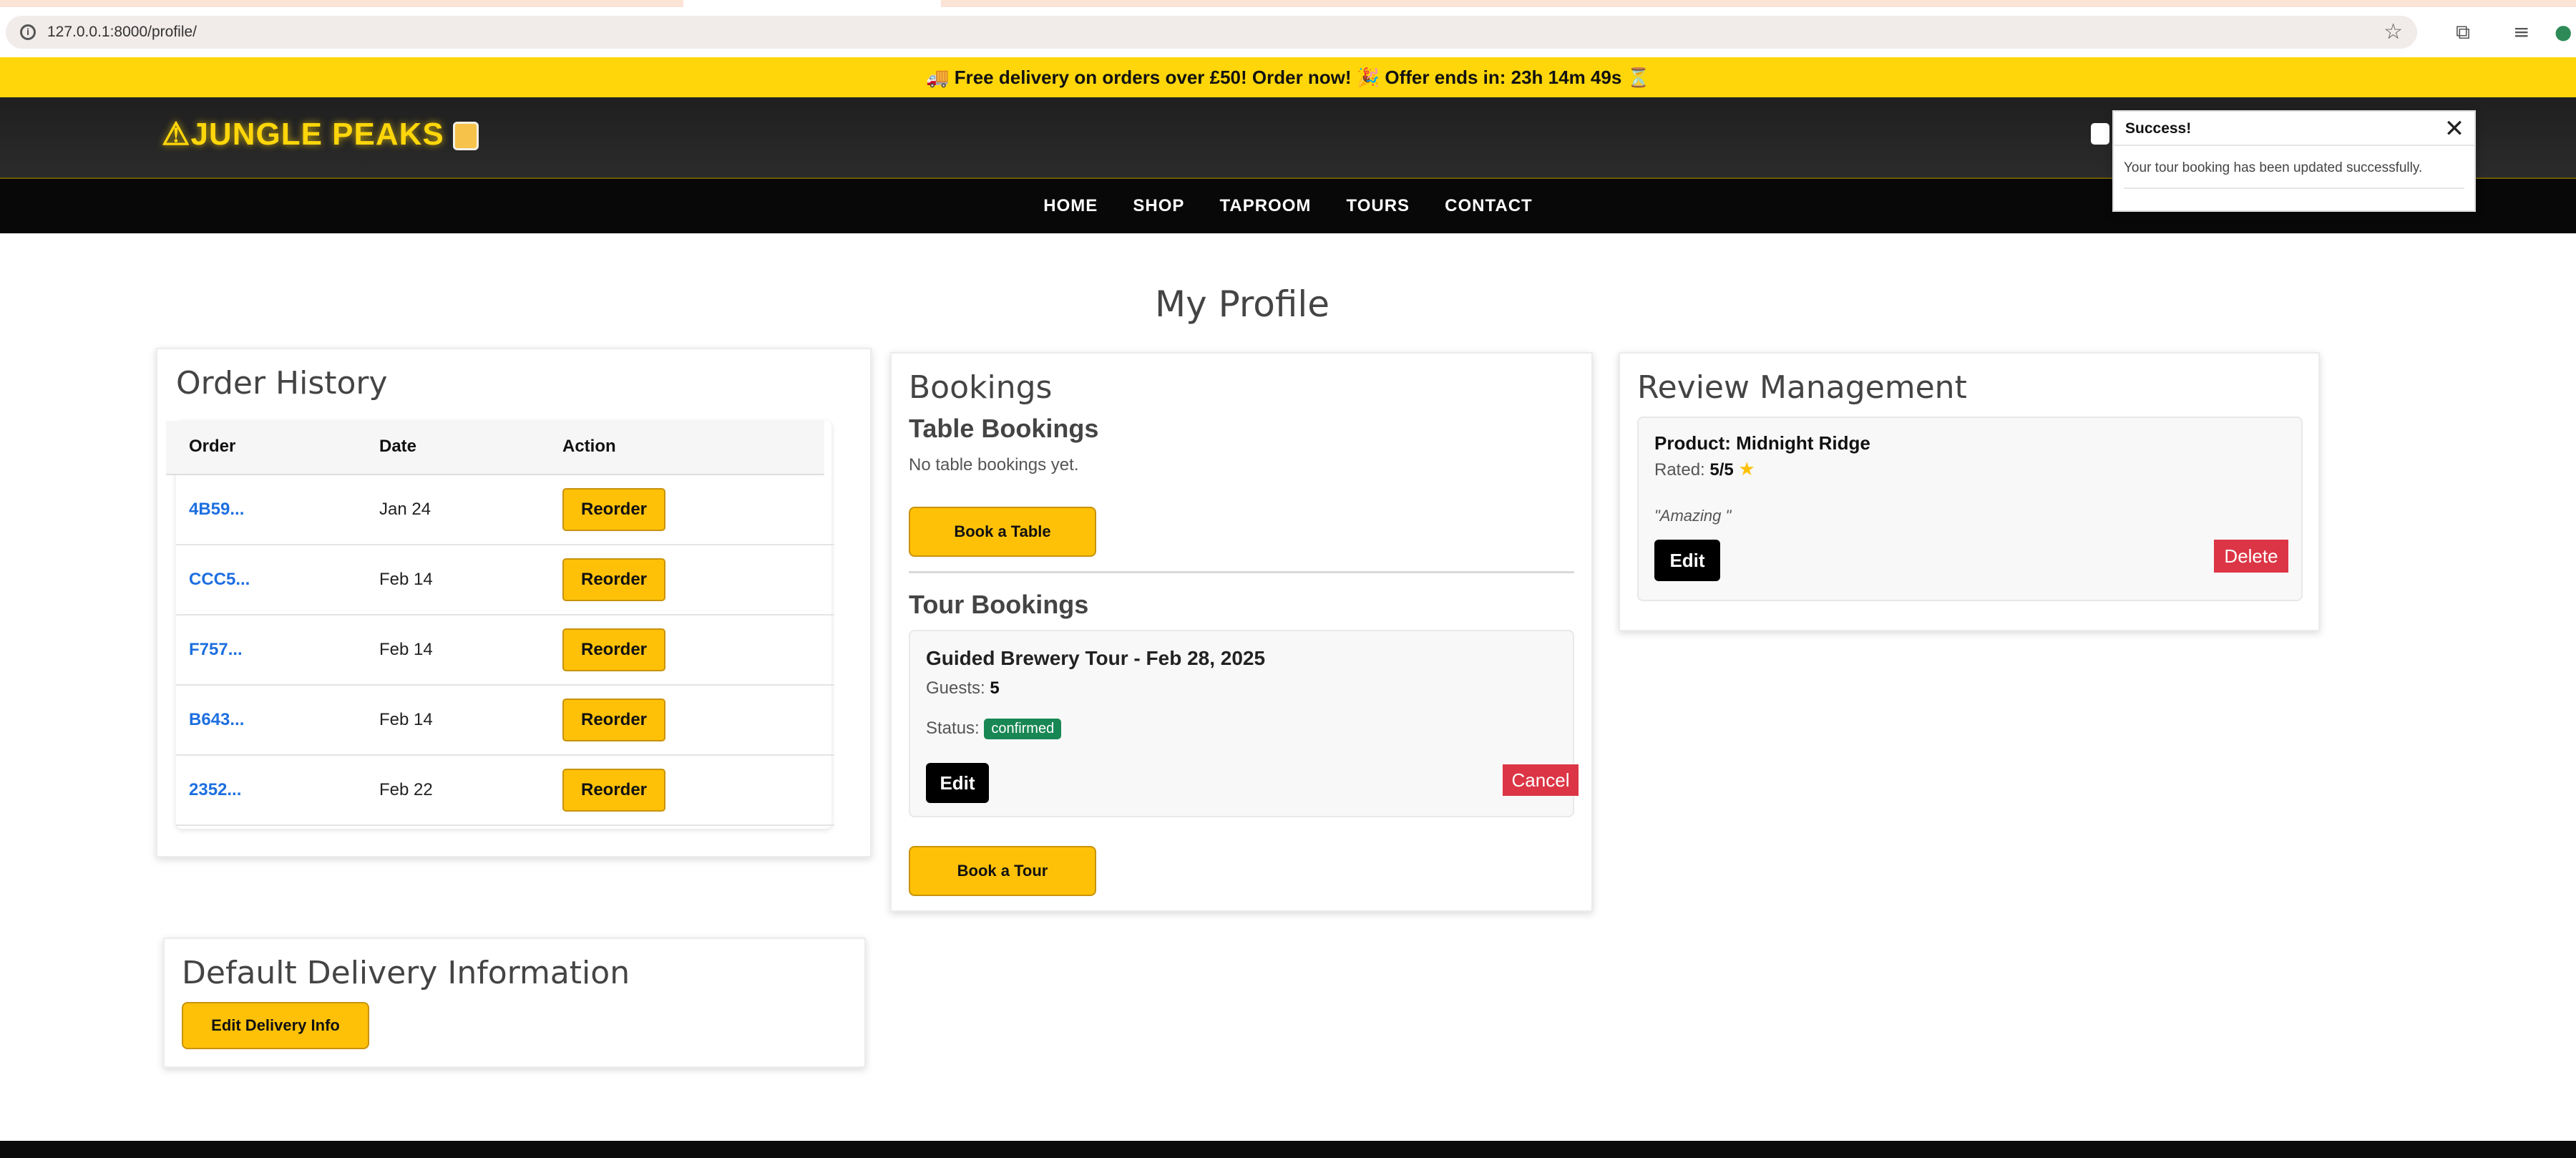 The image size is (2576, 1158). I want to click on table-bookings-title: Table Bookings, so click(1004, 429).